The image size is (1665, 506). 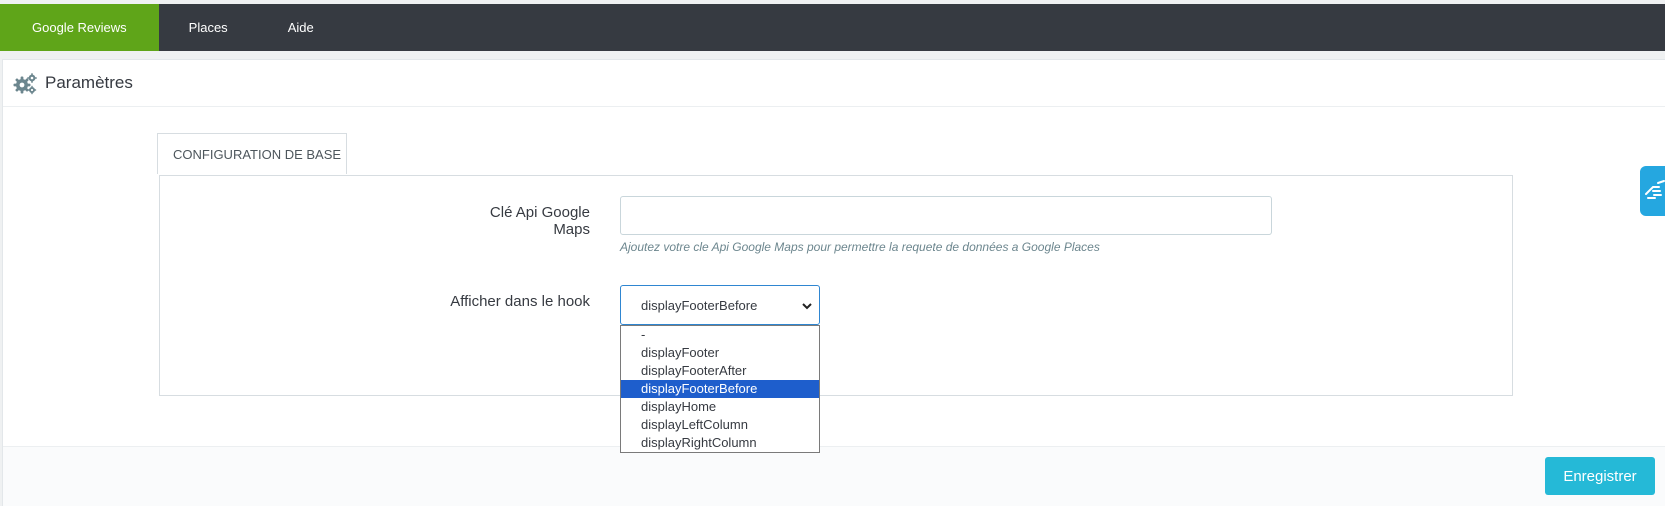 I want to click on hook-option: displayFooter, so click(x=720, y=353).